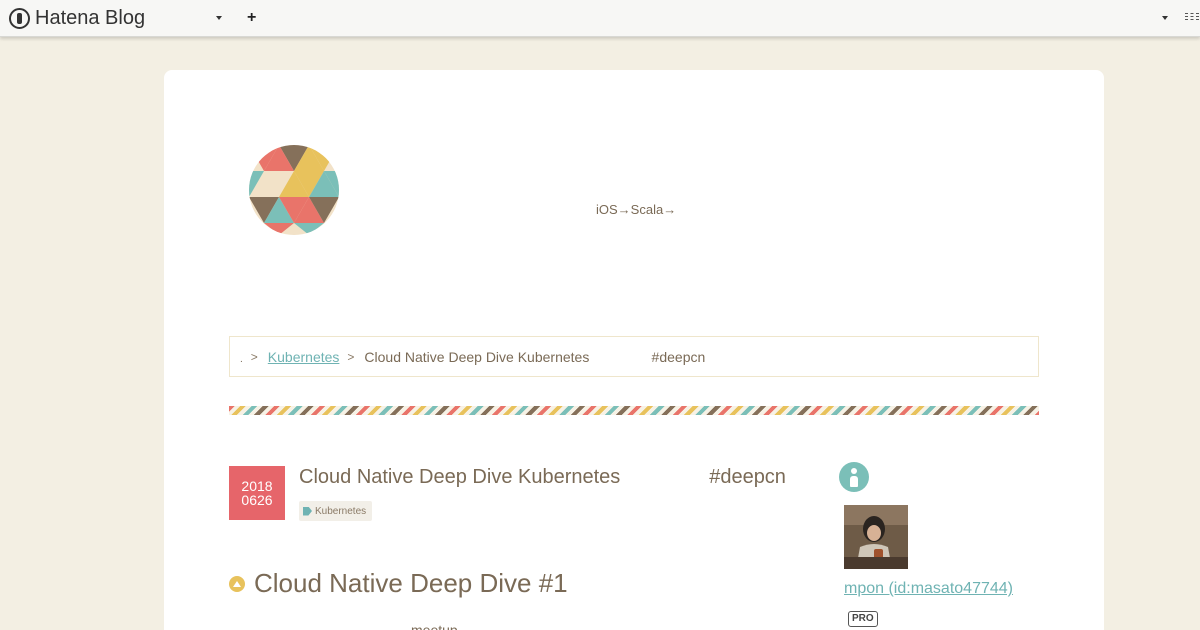 The image size is (1200, 630). I want to click on blog-tagline: iOS→Scala→, so click(636, 209).